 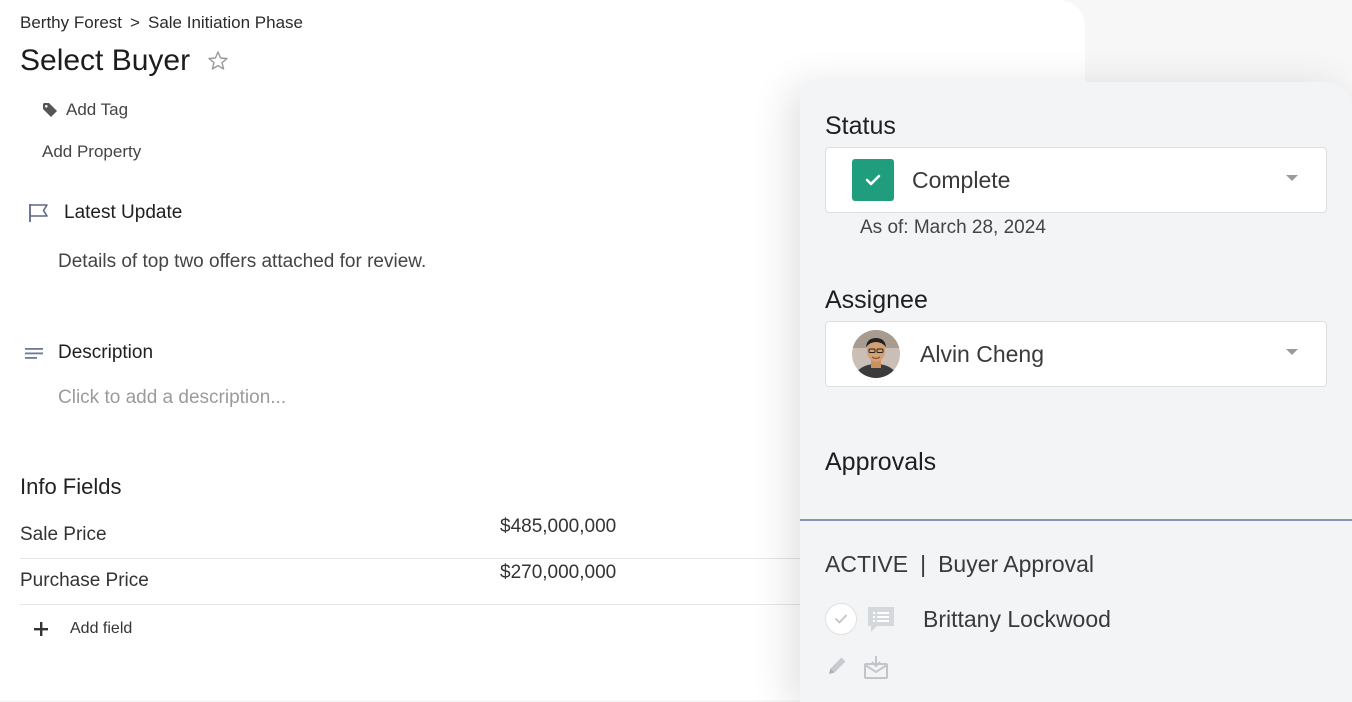 I want to click on add-tag-label: Add Tag, so click(x=97, y=109).